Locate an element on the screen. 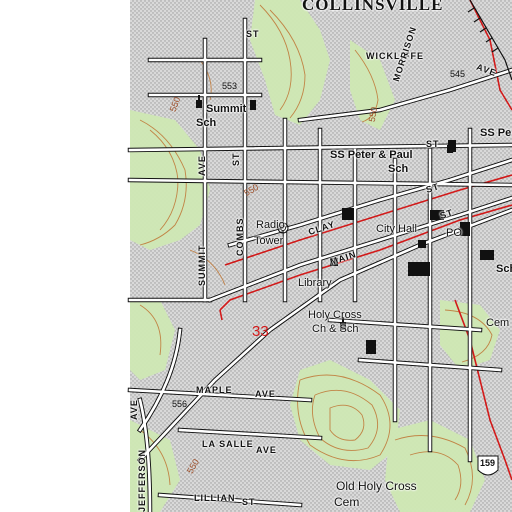 This screenshot has width=512, height=512. cem-label-right: Cem is located at coordinates (498, 323).